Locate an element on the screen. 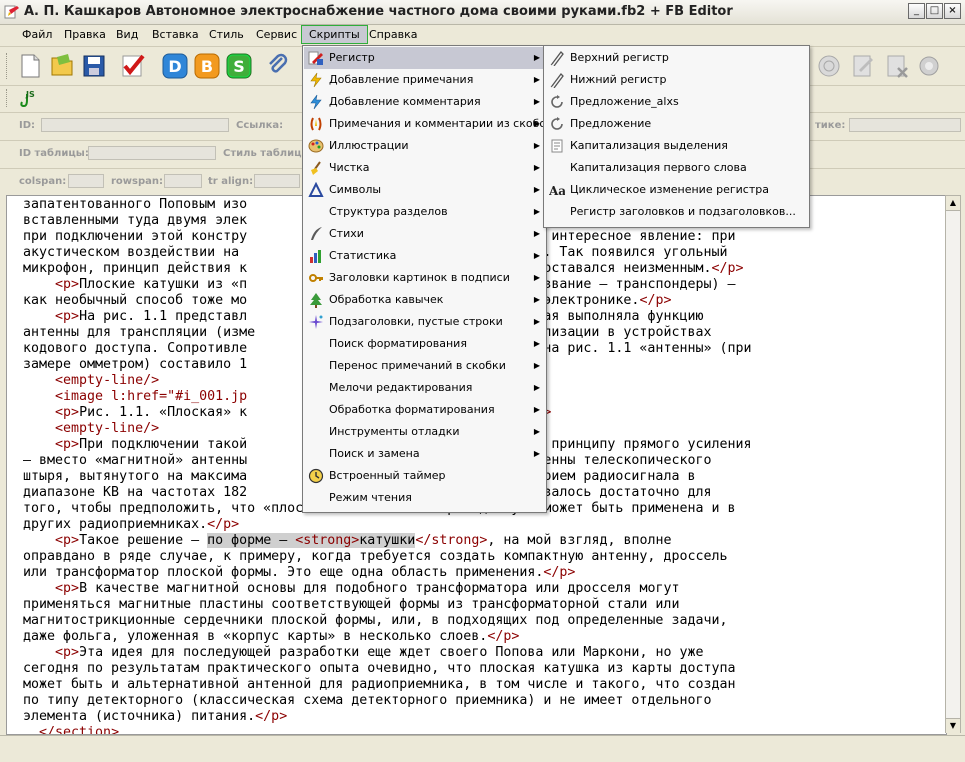  js-script-icon: JS is located at coordinates (28, 98).